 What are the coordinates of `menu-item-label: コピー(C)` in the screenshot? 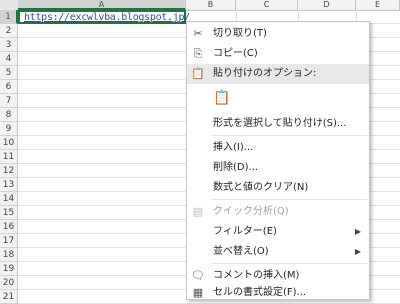 It's located at (235, 53).